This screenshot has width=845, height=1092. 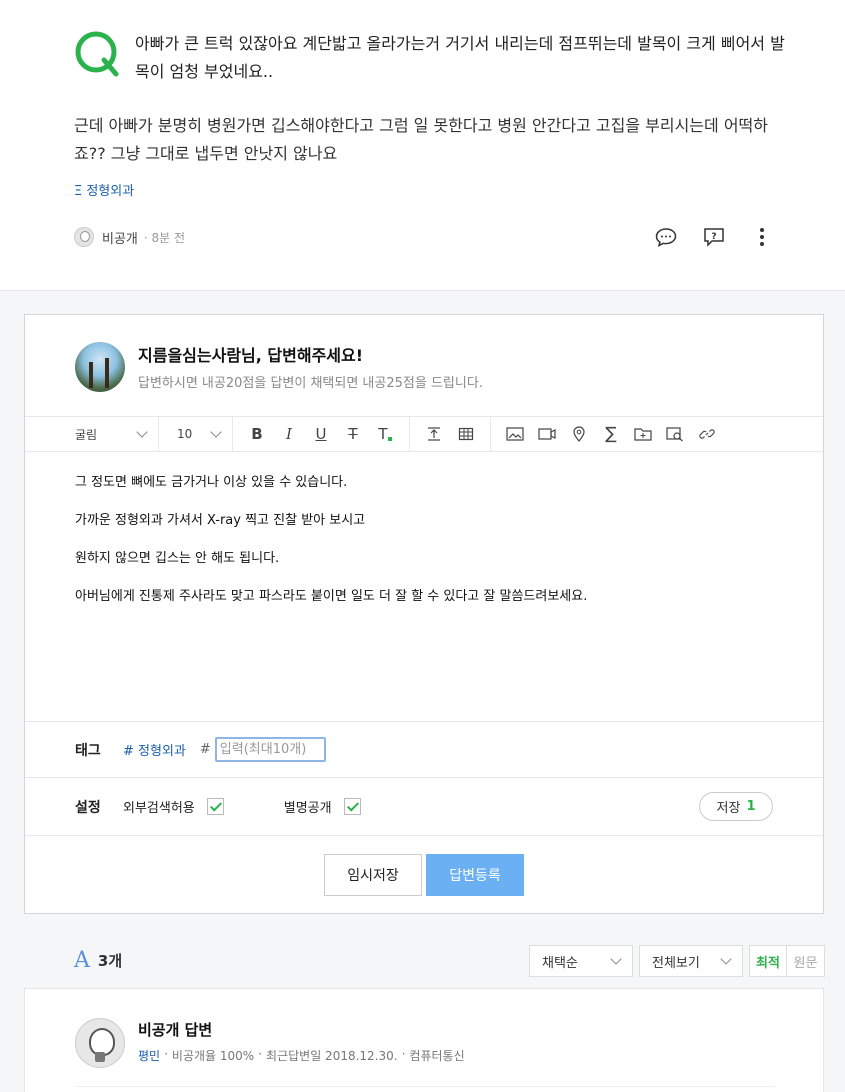 I want to click on hash-symbol: #, so click(x=205, y=749).